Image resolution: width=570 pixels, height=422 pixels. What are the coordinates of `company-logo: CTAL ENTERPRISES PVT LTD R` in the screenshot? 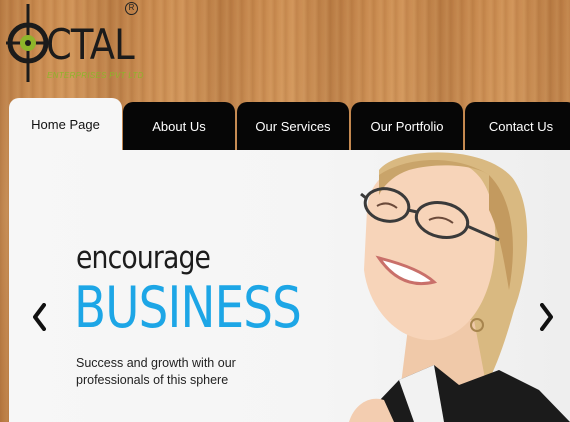 It's located at (75, 46).